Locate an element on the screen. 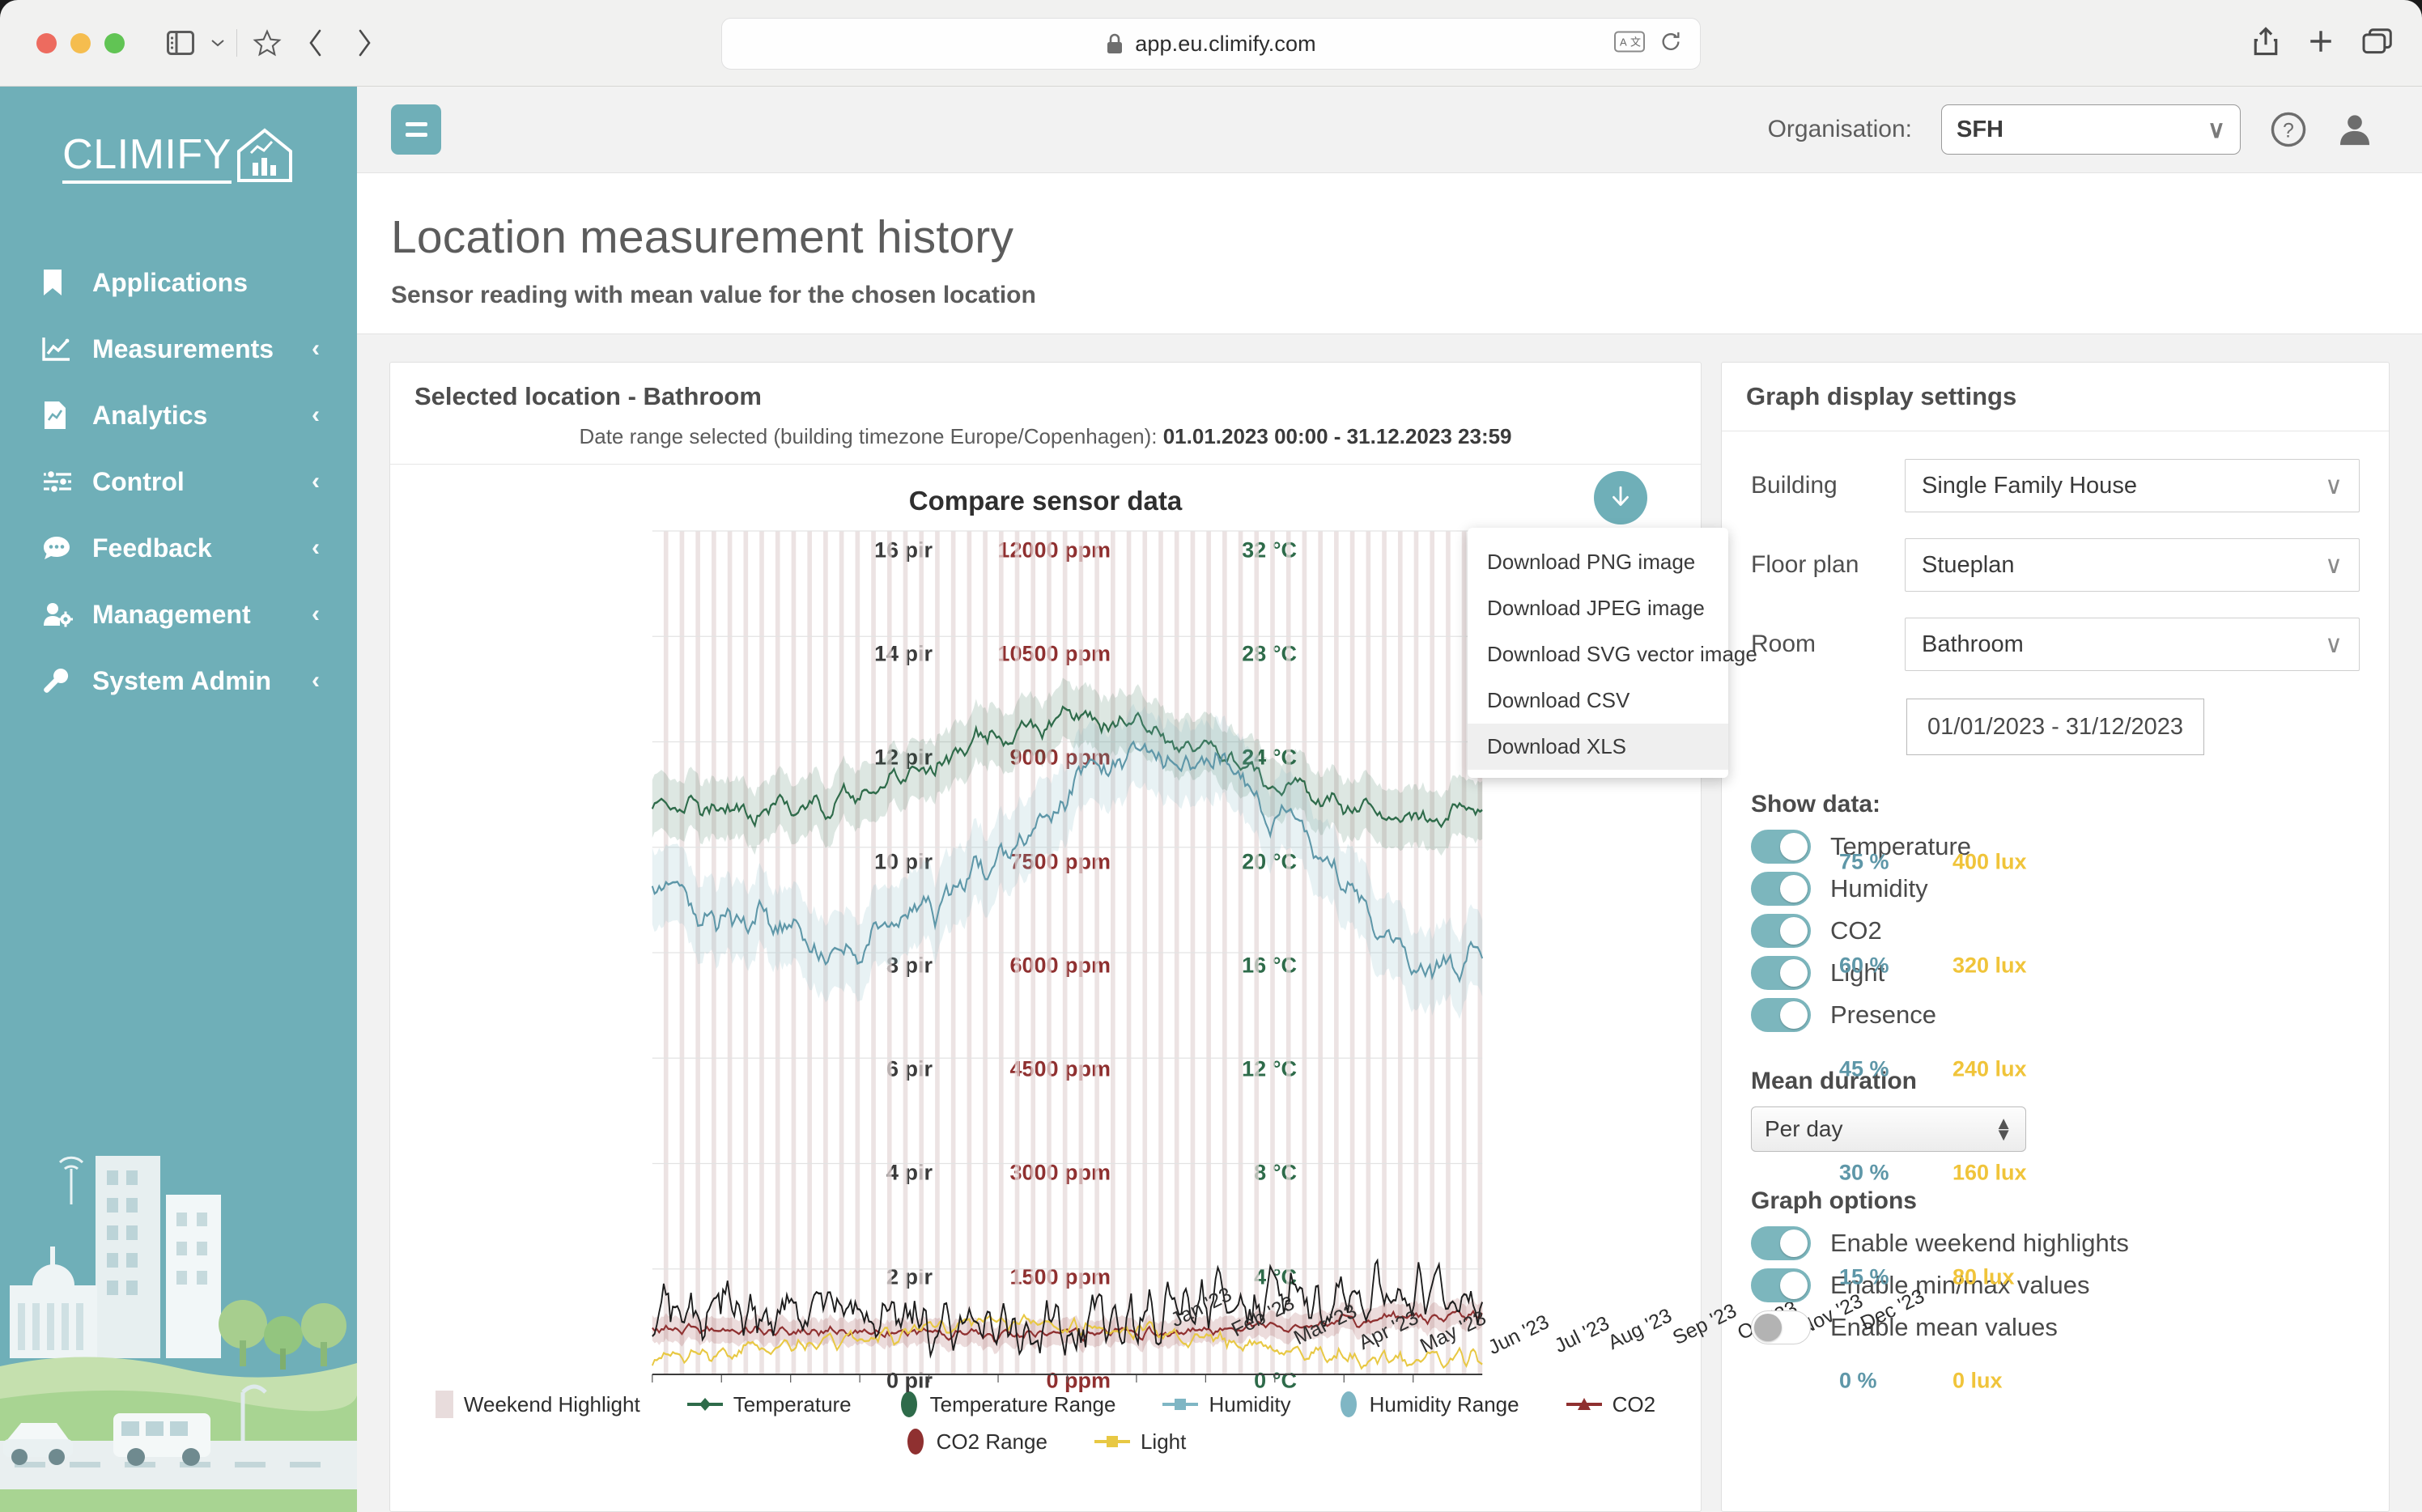 Image resolution: width=2422 pixels, height=1512 pixels. axis-tick: 400 lux is located at coordinates (1989, 861).